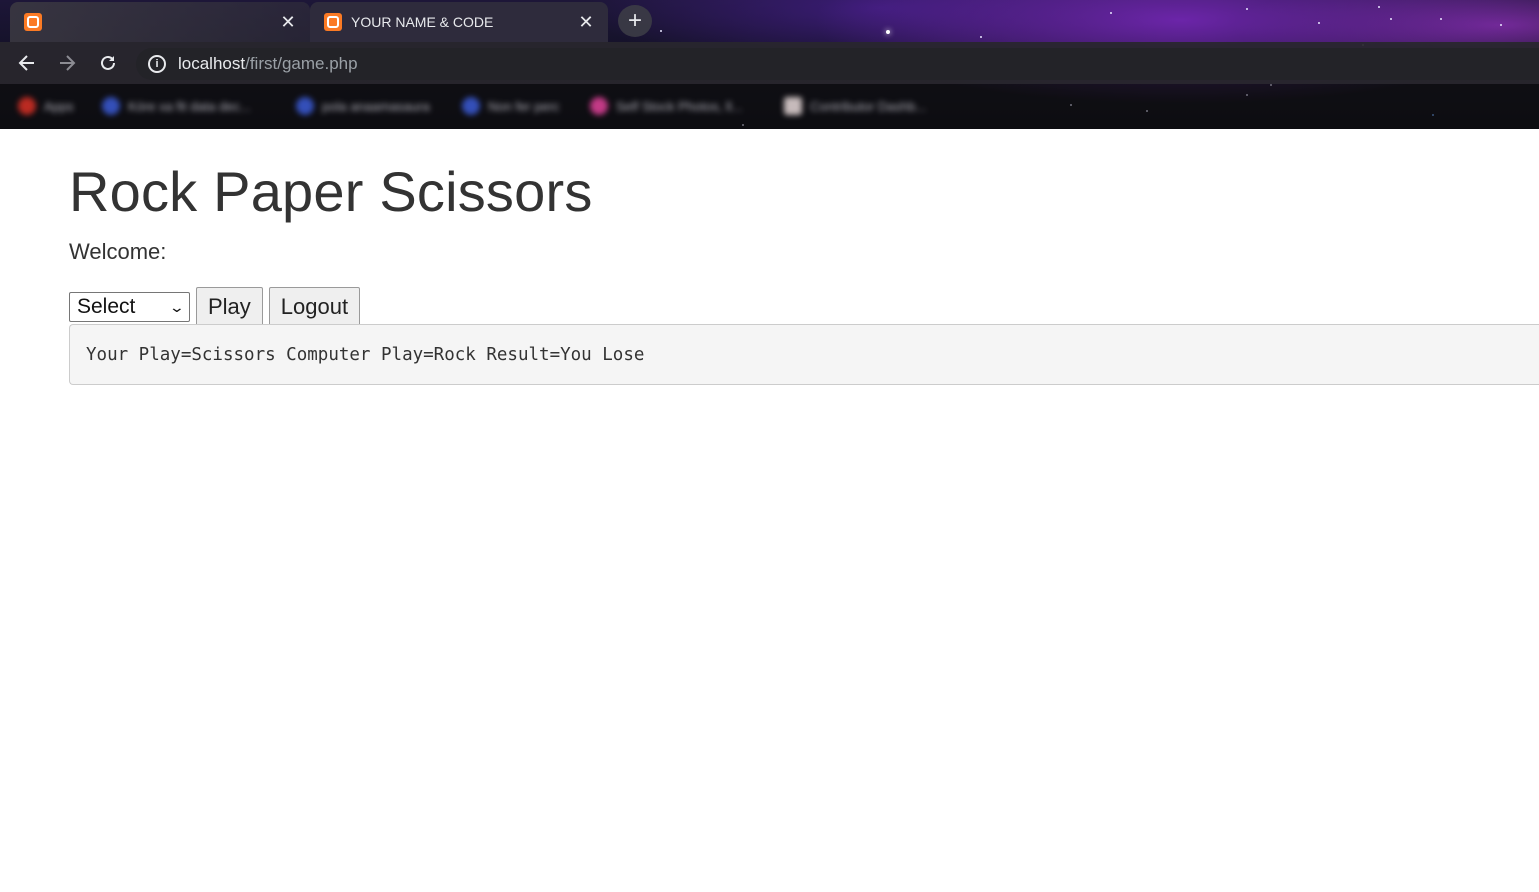 Image resolution: width=1539 pixels, height=892 pixels. What do you see at coordinates (314, 307) in the screenshot?
I see `logout-button: Logout` at bounding box center [314, 307].